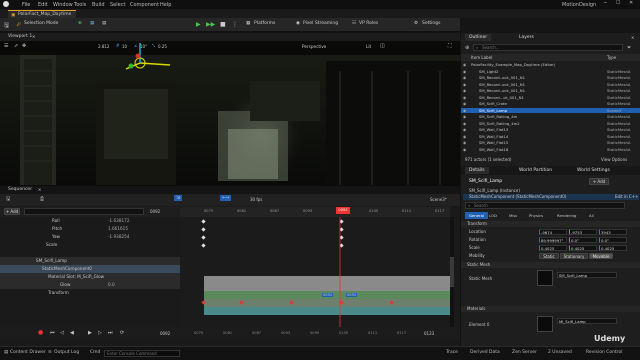  Describe the element at coordinates (560, 352) in the screenshot. I see `unsaved-button: 2 Unsaved` at that location.